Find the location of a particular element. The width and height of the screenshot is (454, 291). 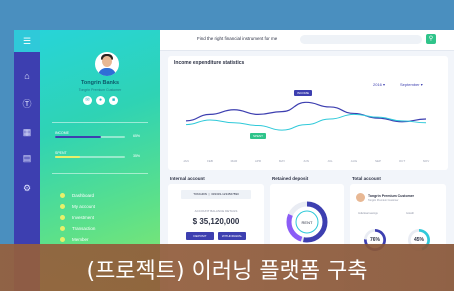

x-tick-label: JUN is located at coordinates (306, 161).